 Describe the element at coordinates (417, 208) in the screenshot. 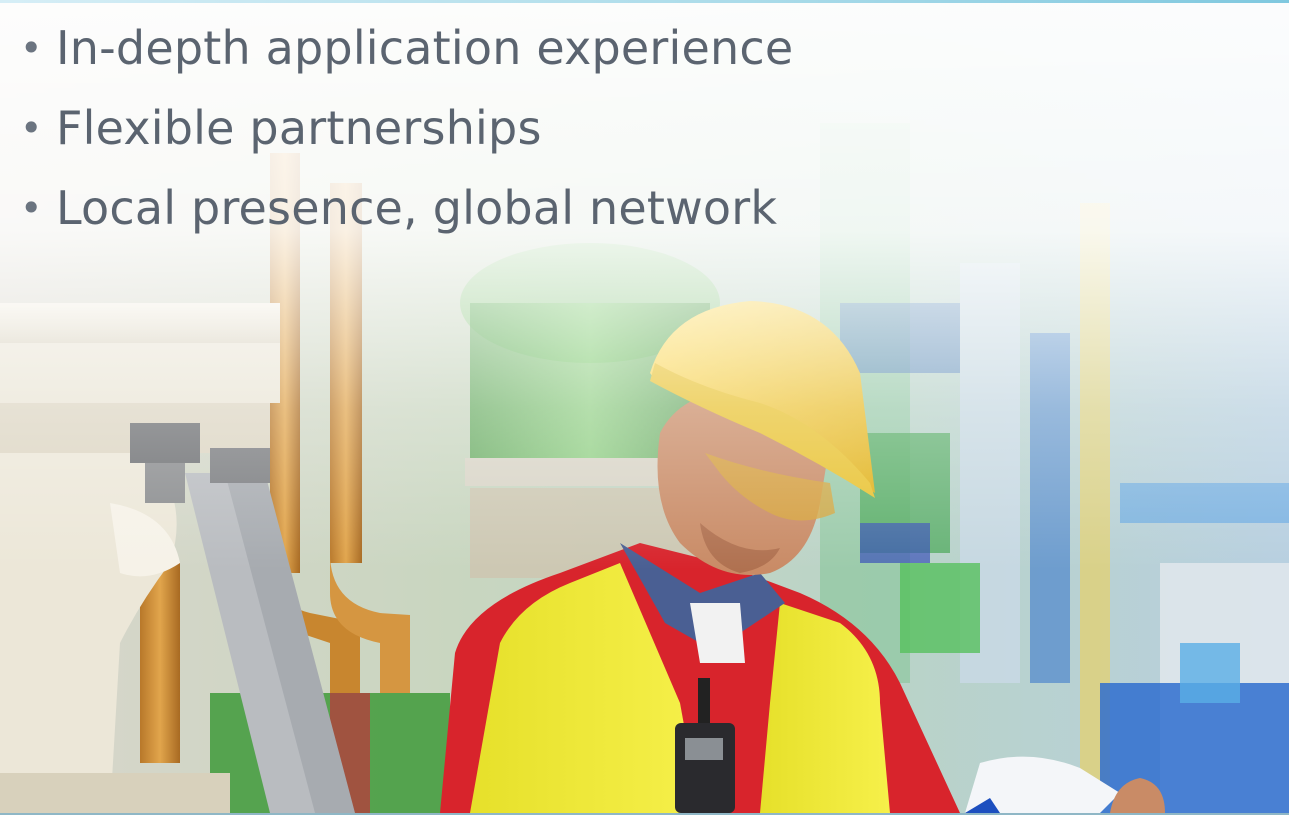

I see `bullet-text: Local presence, global network` at that location.